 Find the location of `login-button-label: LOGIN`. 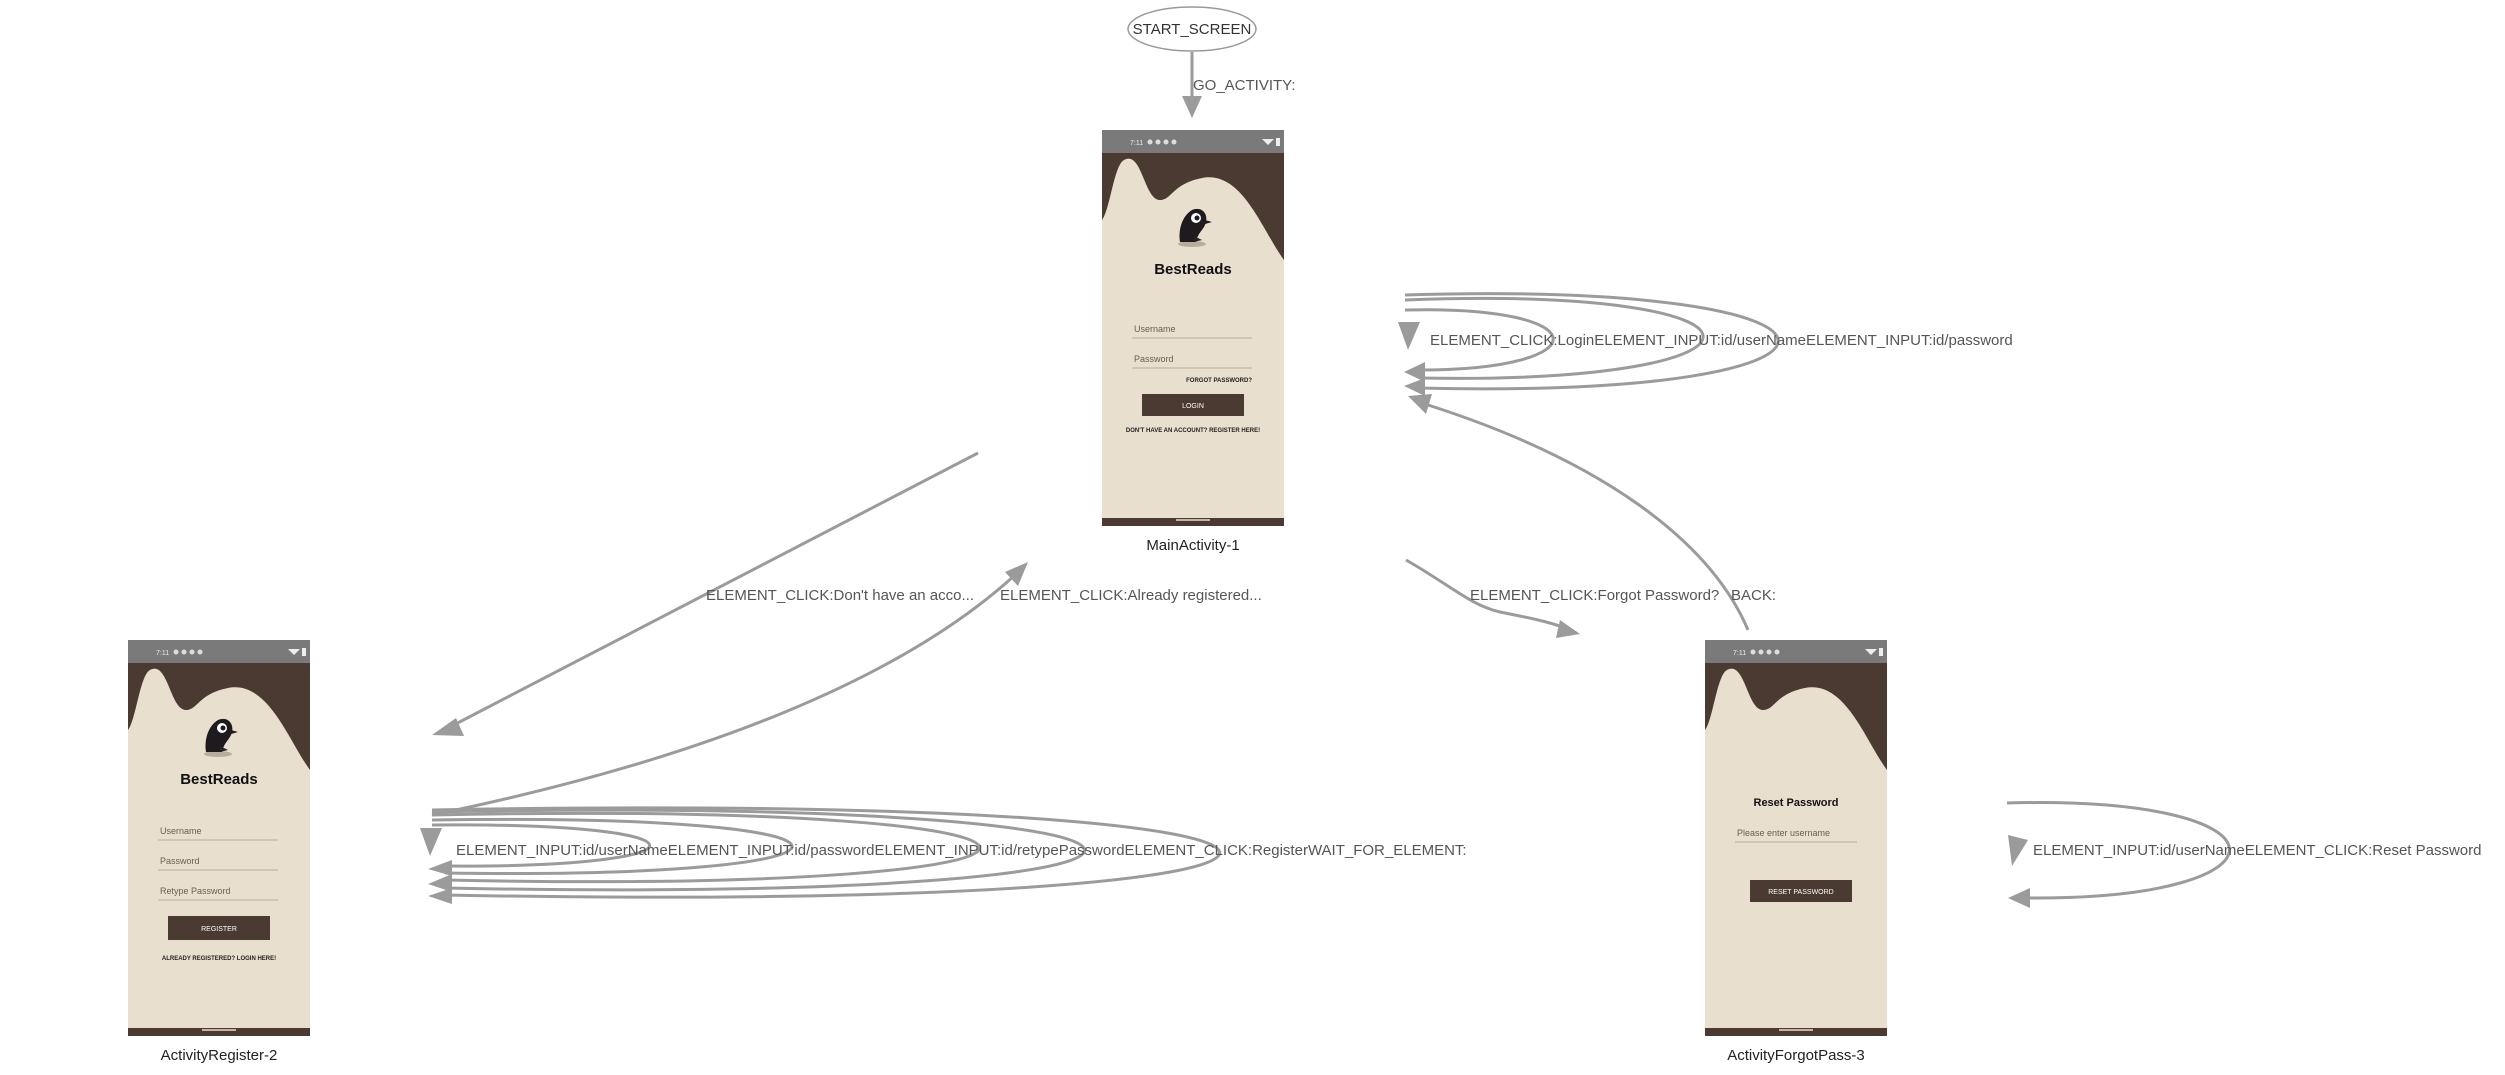

login-button-label: LOGIN is located at coordinates (1193, 406).